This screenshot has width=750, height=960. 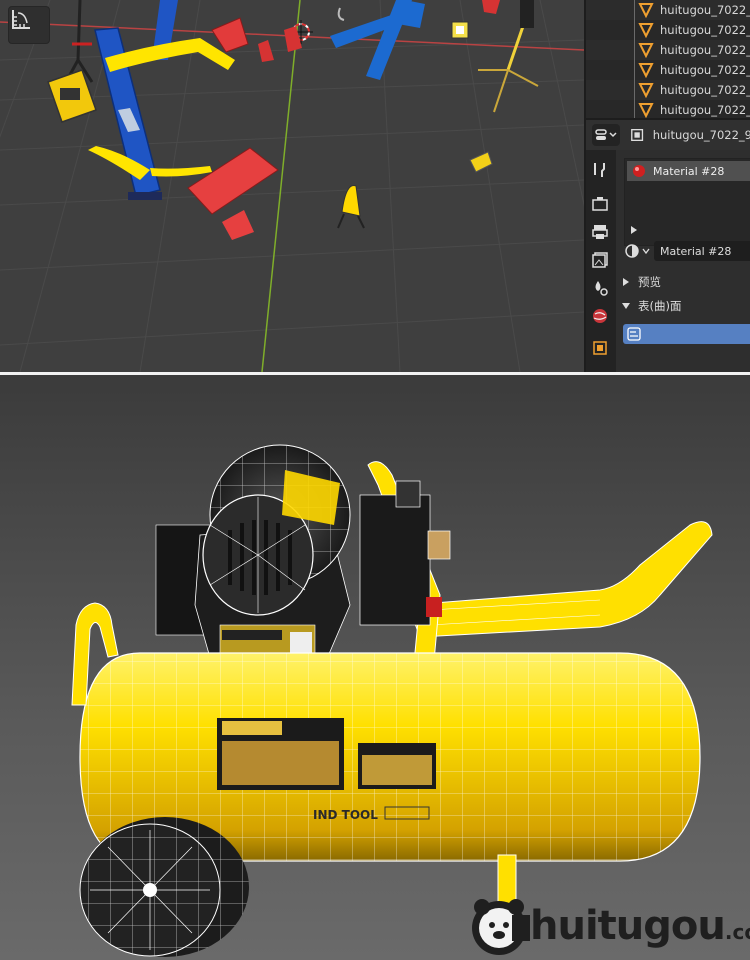 What do you see at coordinates (481, 162) in the screenshot?
I see `small-jack-model` at bounding box center [481, 162].